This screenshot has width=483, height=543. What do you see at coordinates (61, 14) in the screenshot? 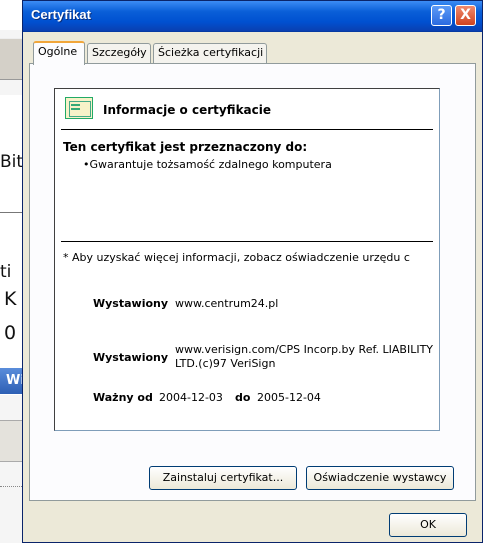
I see `dialog-title: Certyfikat` at bounding box center [61, 14].